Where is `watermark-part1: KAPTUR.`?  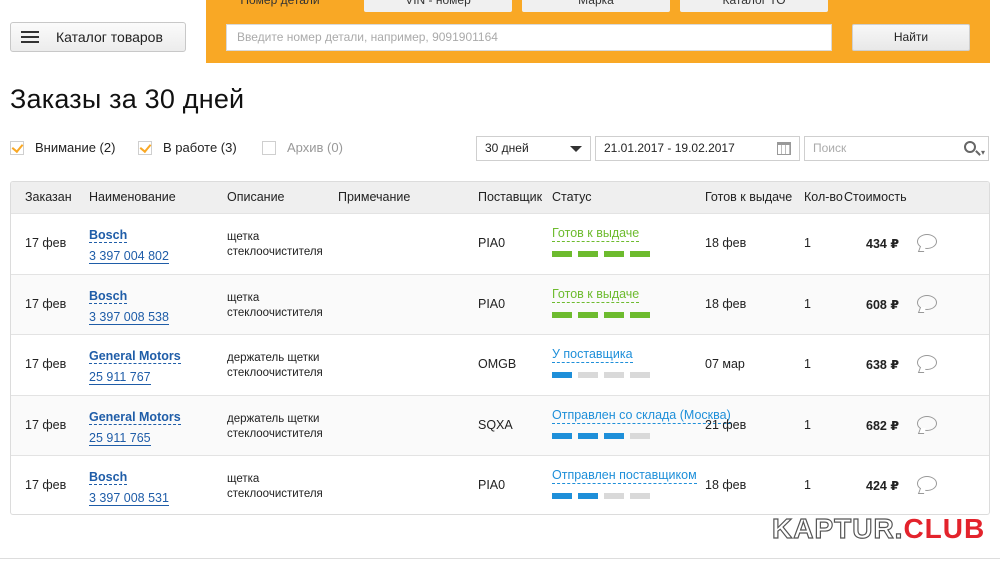
watermark-part1: KAPTUR. is located at coordinates (837, 528).